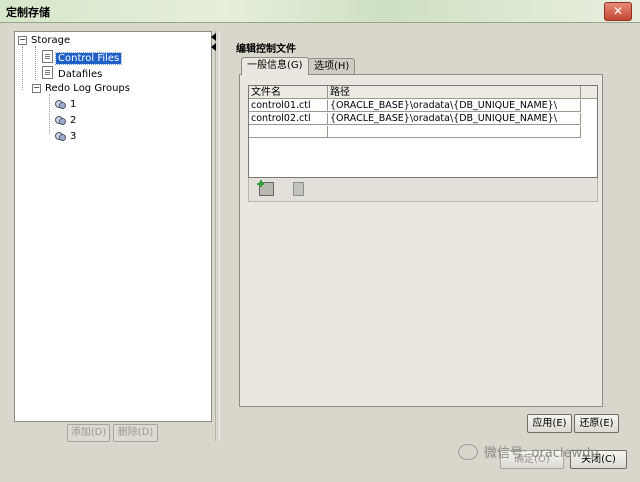 This screenshot has width=640, height=482. Describe the element at coordinates (73, 120) in the screenshot. I see `tree-node-label: 2` at that location.